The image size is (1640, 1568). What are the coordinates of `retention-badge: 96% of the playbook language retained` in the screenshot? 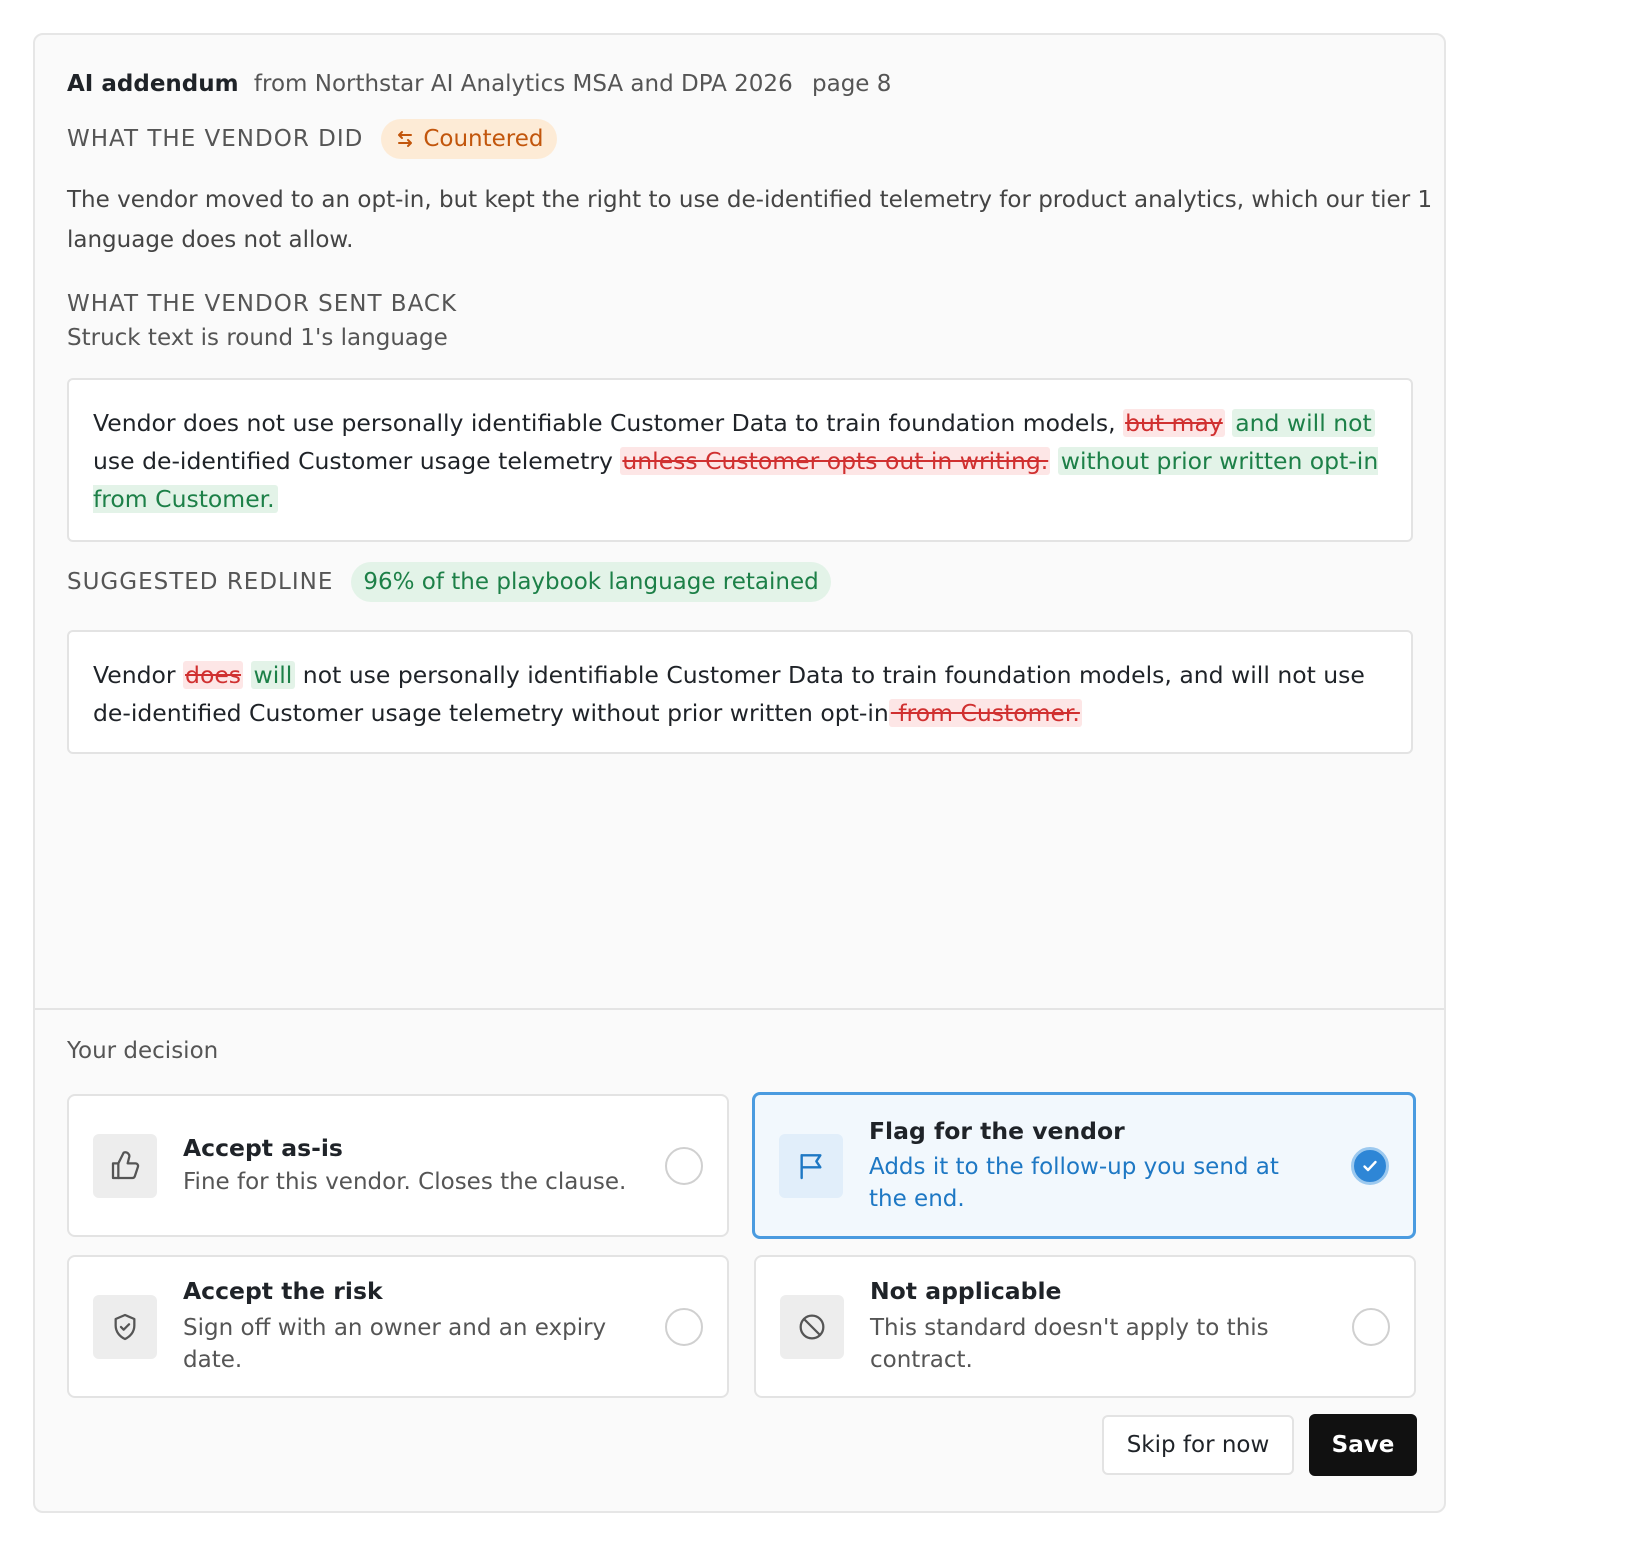 It's located at (591, 582).